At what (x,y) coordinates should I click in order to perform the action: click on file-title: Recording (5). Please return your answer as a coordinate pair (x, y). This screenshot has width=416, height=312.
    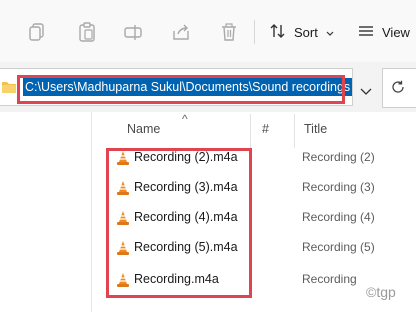
    Looking at the image, I should click on (338, 247).